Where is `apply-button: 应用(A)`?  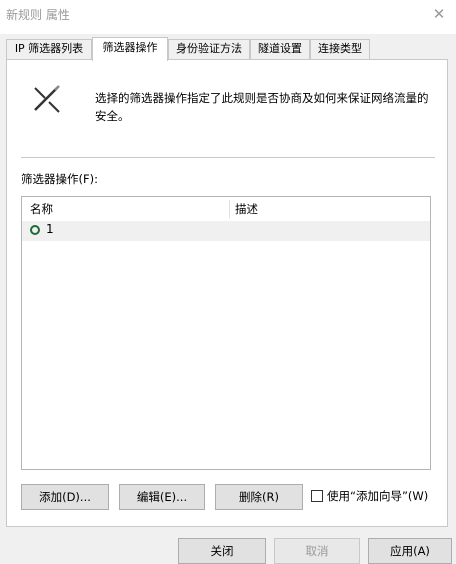 apply-button: 应用(A) is located at coordinates (410, 551).